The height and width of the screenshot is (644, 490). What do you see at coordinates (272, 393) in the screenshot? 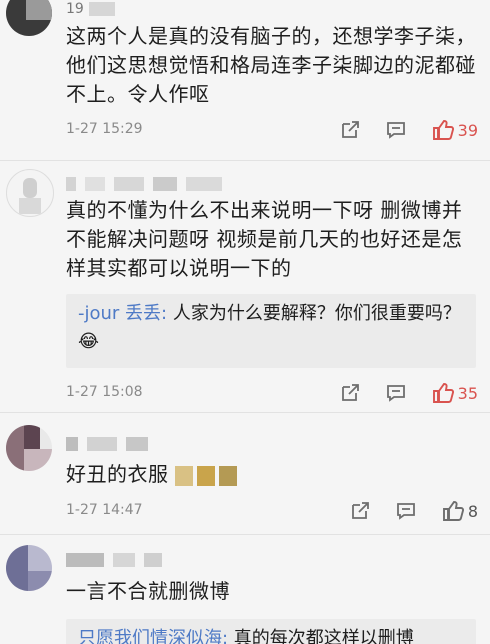
I see `comment-meta: 1-27 15:08 35` at bounding box center [272, 393].